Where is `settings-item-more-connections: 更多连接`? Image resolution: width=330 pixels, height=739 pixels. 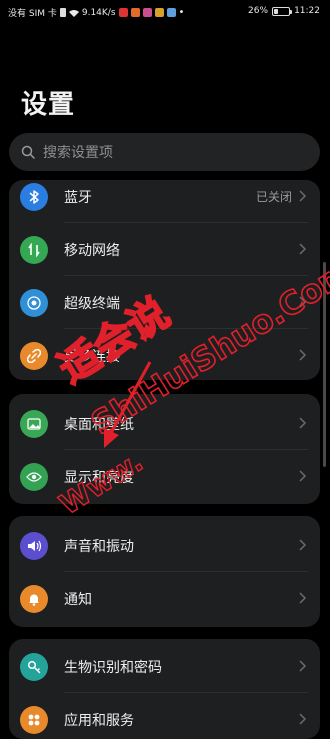 settings-item-more-connections: 更多连接 is located at coordinates (164, 354).